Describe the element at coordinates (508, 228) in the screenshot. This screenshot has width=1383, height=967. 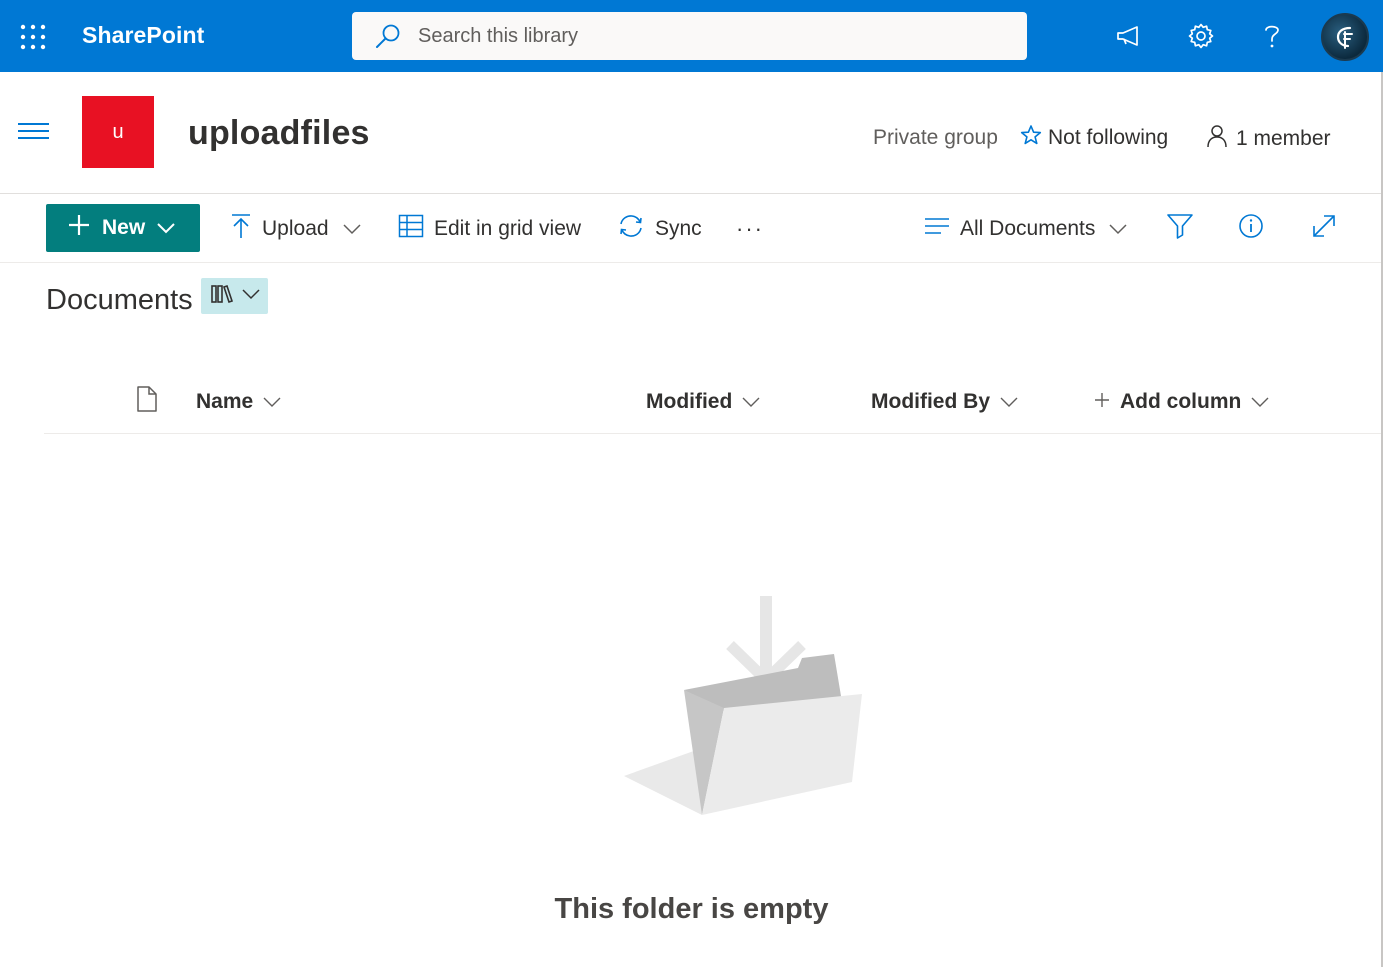
I see `edit-grid-view-label: Edit in grid view` at that location.